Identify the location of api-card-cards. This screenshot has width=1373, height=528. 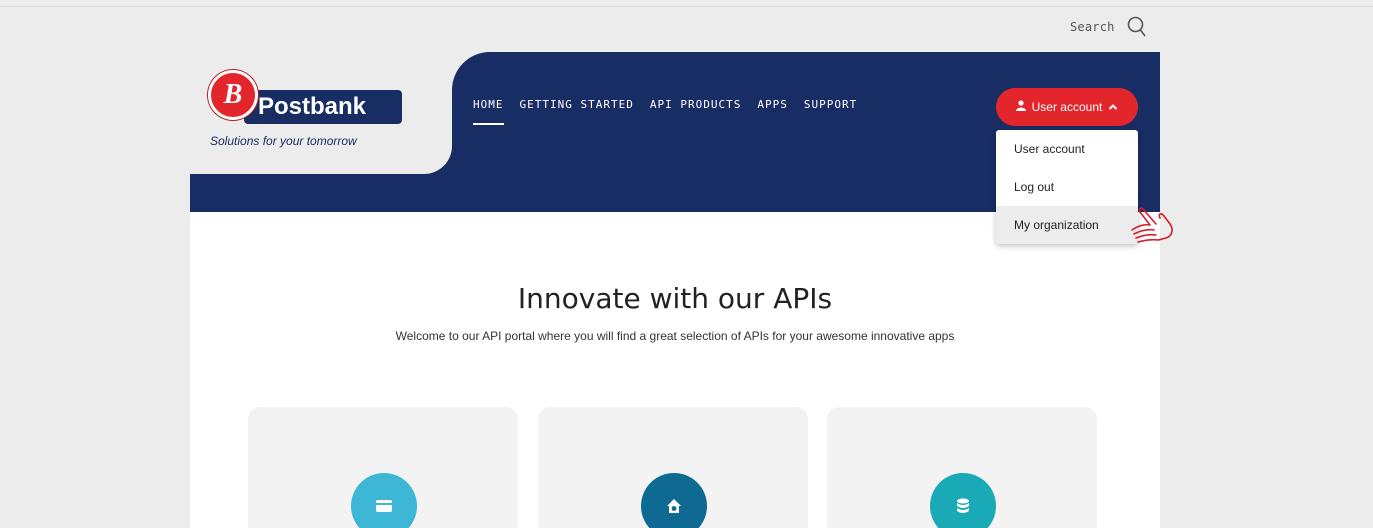
(383, 467).